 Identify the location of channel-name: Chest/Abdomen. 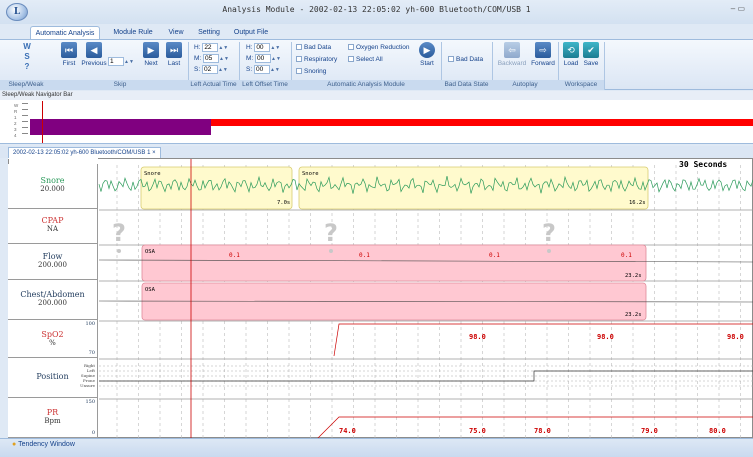
(52, 294).